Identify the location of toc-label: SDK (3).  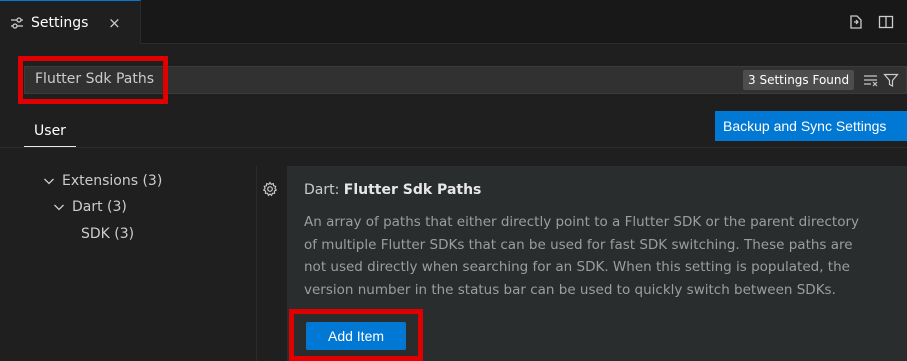
(108, 234).